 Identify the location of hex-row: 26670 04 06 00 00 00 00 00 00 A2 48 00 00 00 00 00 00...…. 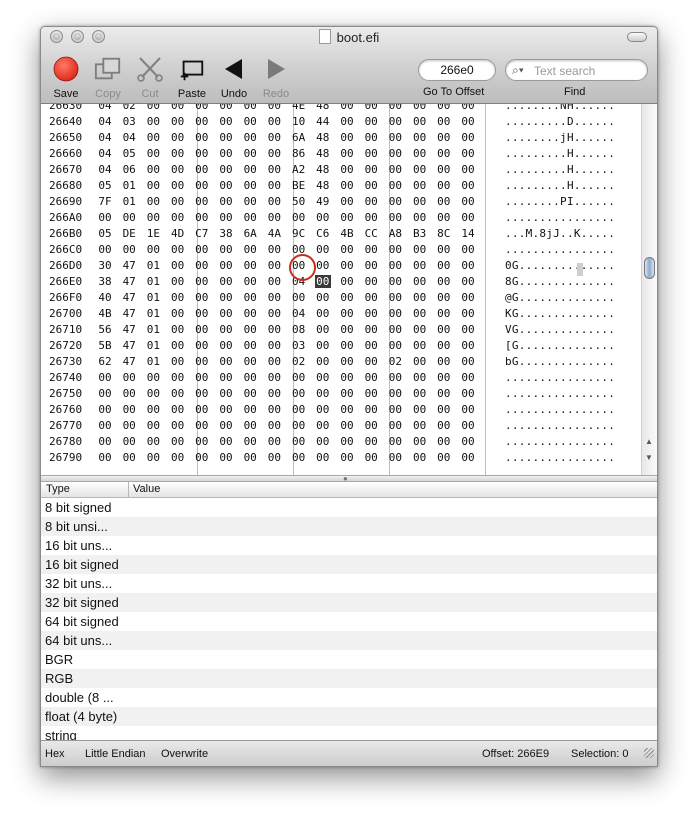
(341, 170).